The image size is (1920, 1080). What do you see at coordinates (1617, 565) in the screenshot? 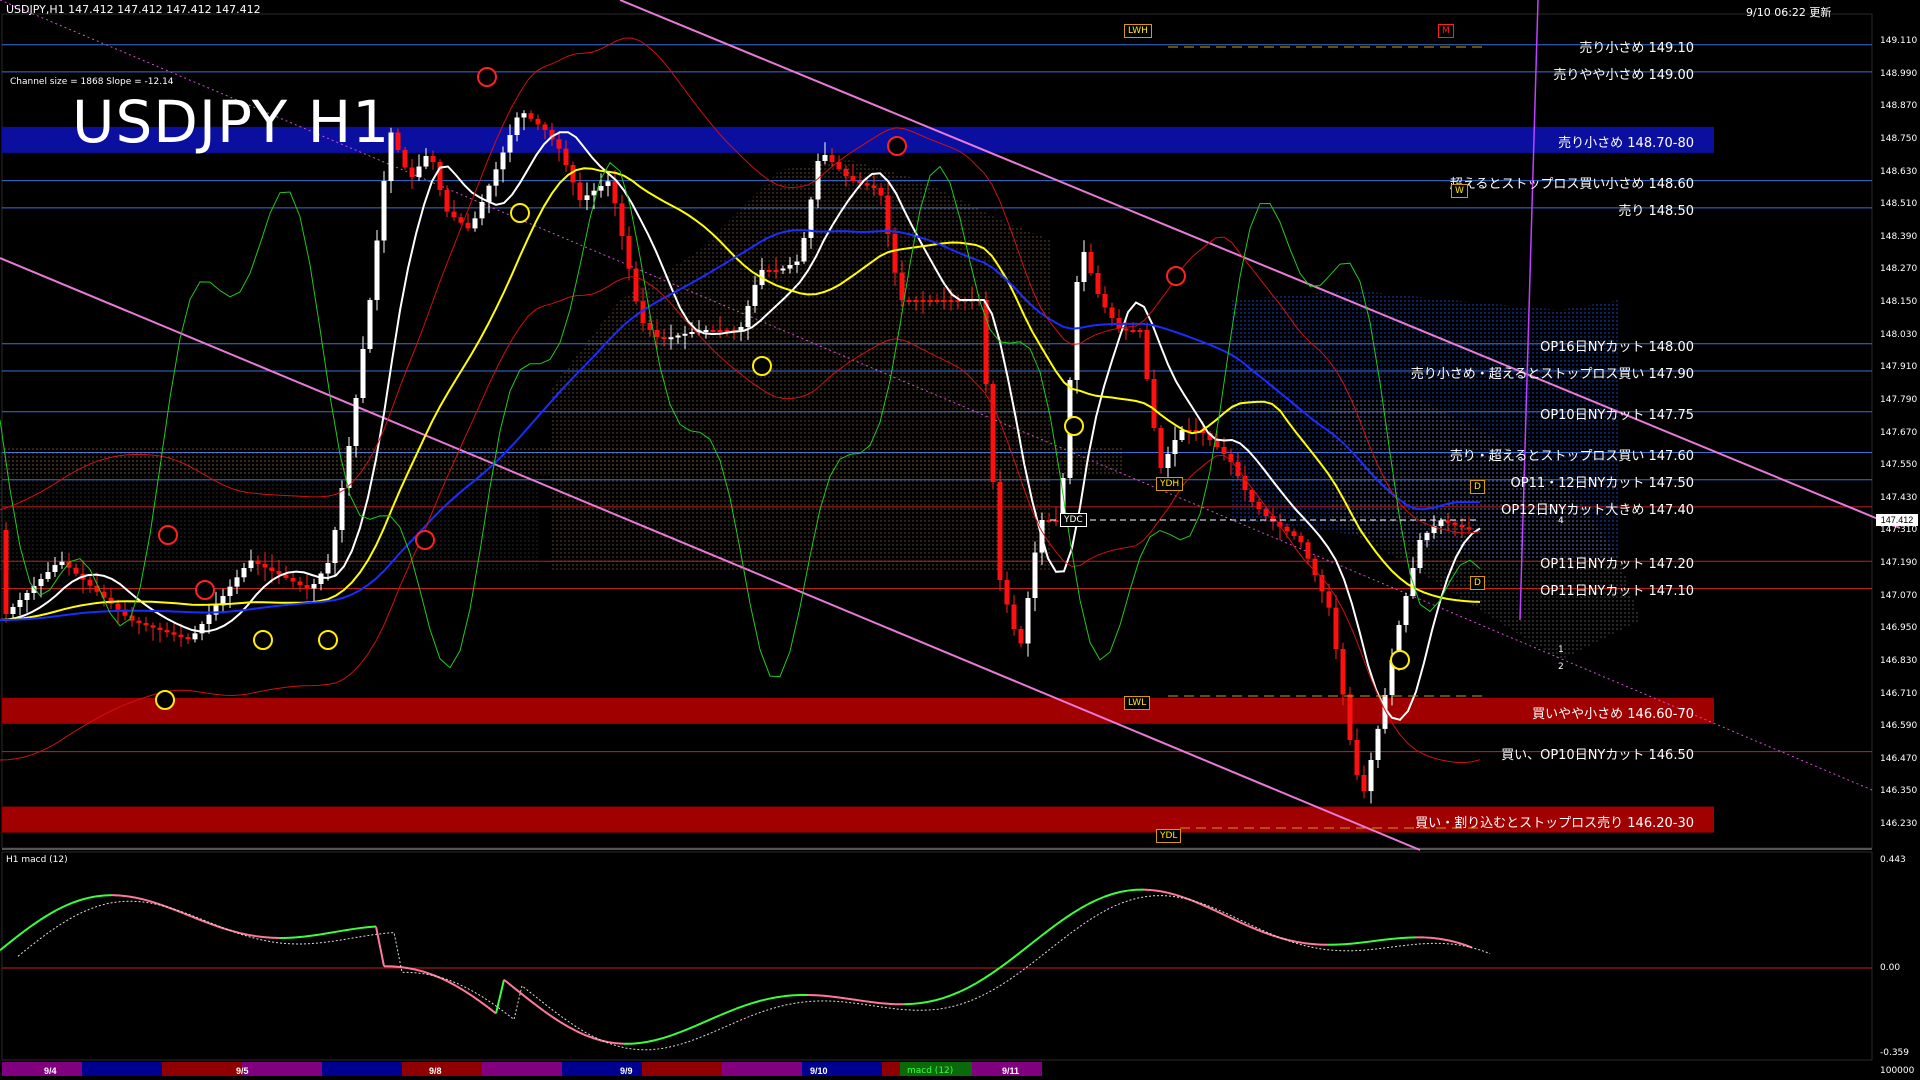
I see `level-label-11: OP11日NYカット 147.20` at bounding box center [1617, 565].